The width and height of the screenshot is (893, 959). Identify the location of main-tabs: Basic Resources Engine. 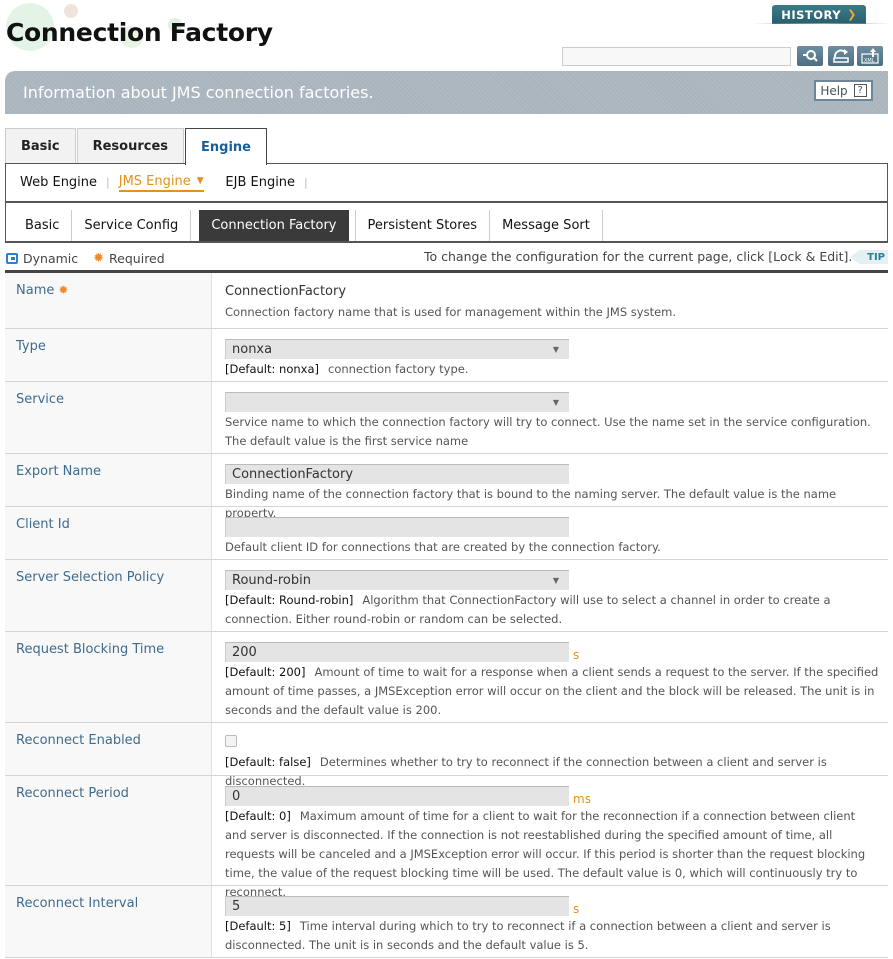
(136, 146).